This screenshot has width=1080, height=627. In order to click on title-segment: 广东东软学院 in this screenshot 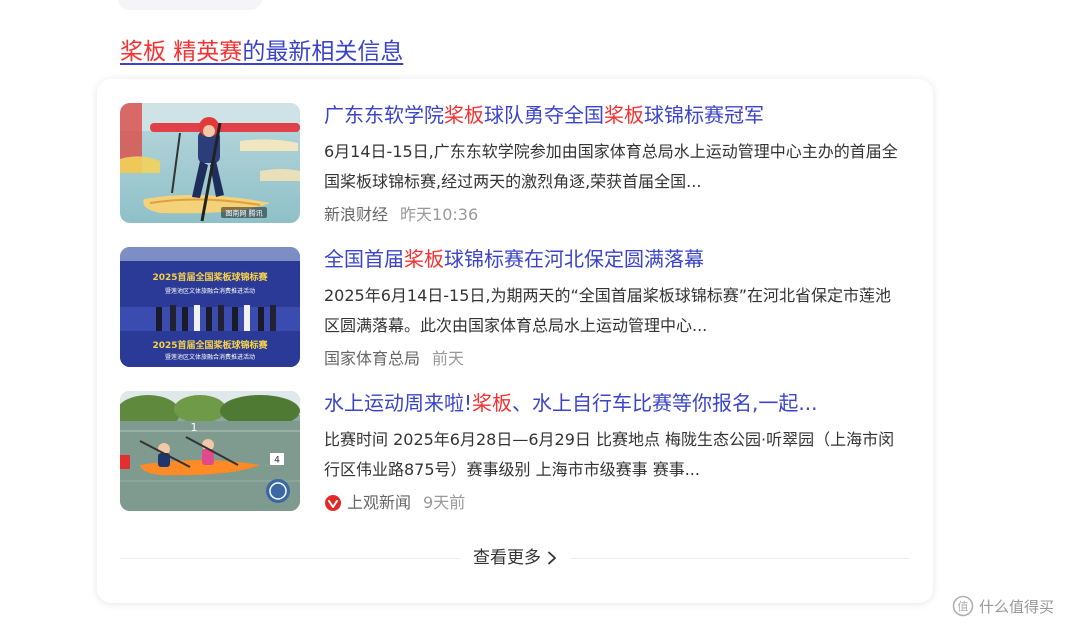, I will do `click(384, 115)`.